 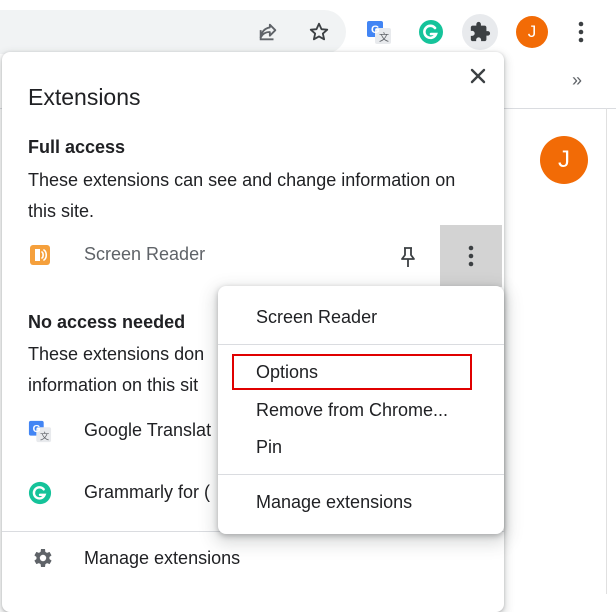 I want to click on bookmark-star-icon, so click(x=319, y=32).